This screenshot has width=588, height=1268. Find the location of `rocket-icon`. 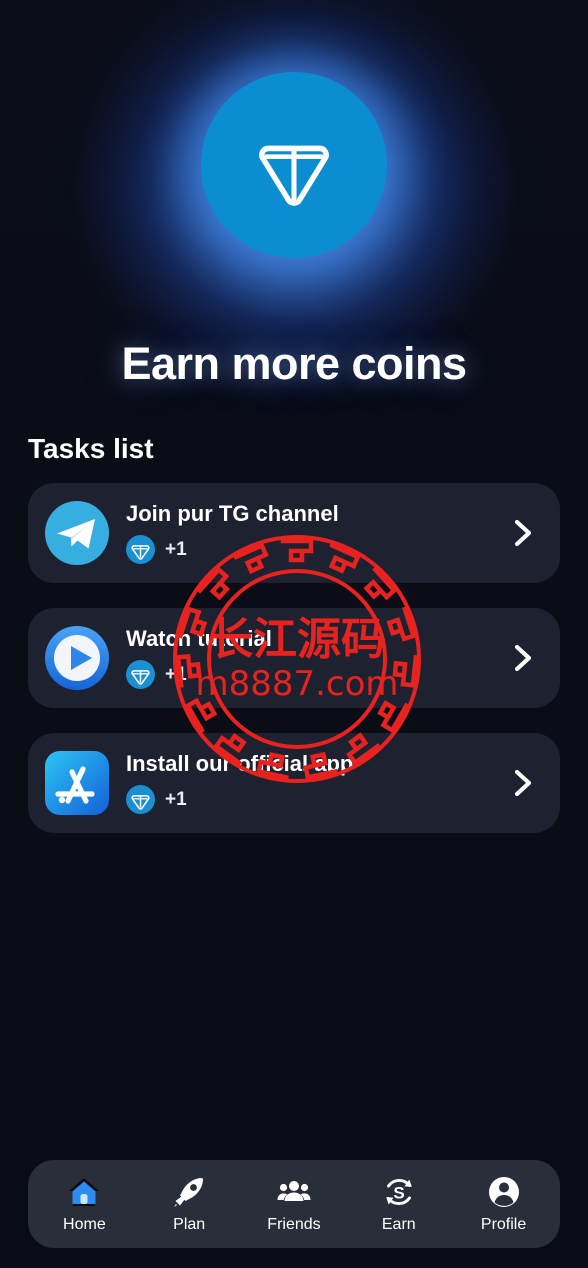

rocket-icon is located at coordinates (189, 1192).